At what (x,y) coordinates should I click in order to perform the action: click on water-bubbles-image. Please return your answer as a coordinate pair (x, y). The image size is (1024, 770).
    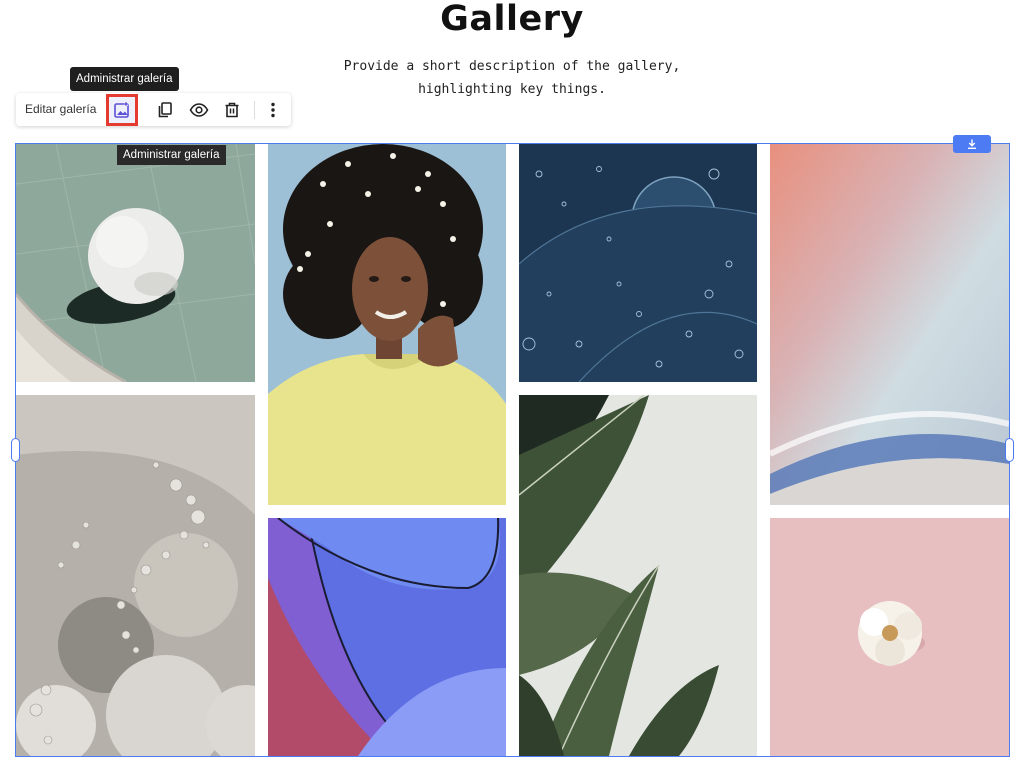
    Looking at the image, I should click on (638, 263).